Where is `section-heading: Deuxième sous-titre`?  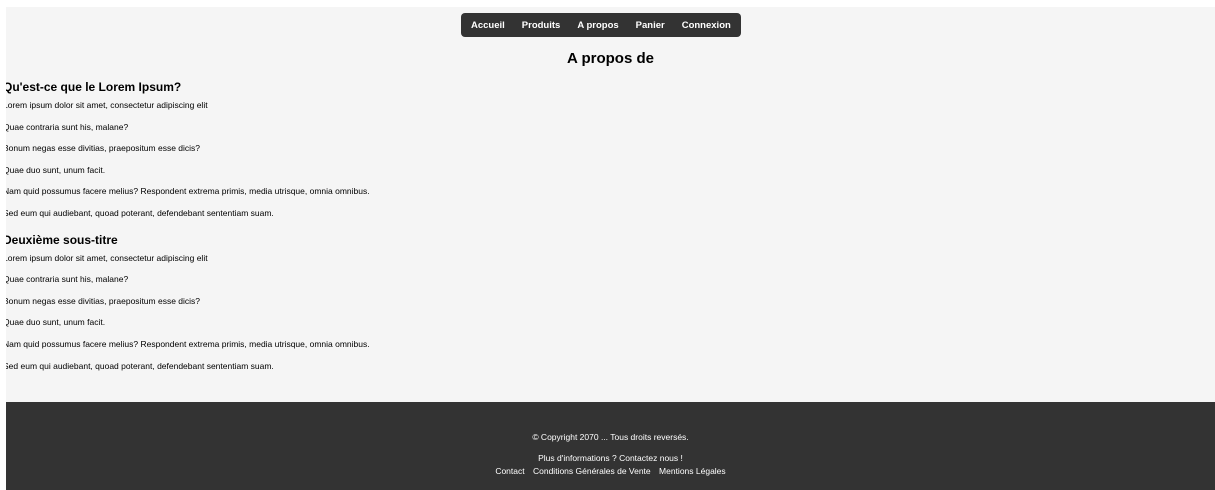
section-heading: Deuxième sous-titre is located at coordinates (62, 239).